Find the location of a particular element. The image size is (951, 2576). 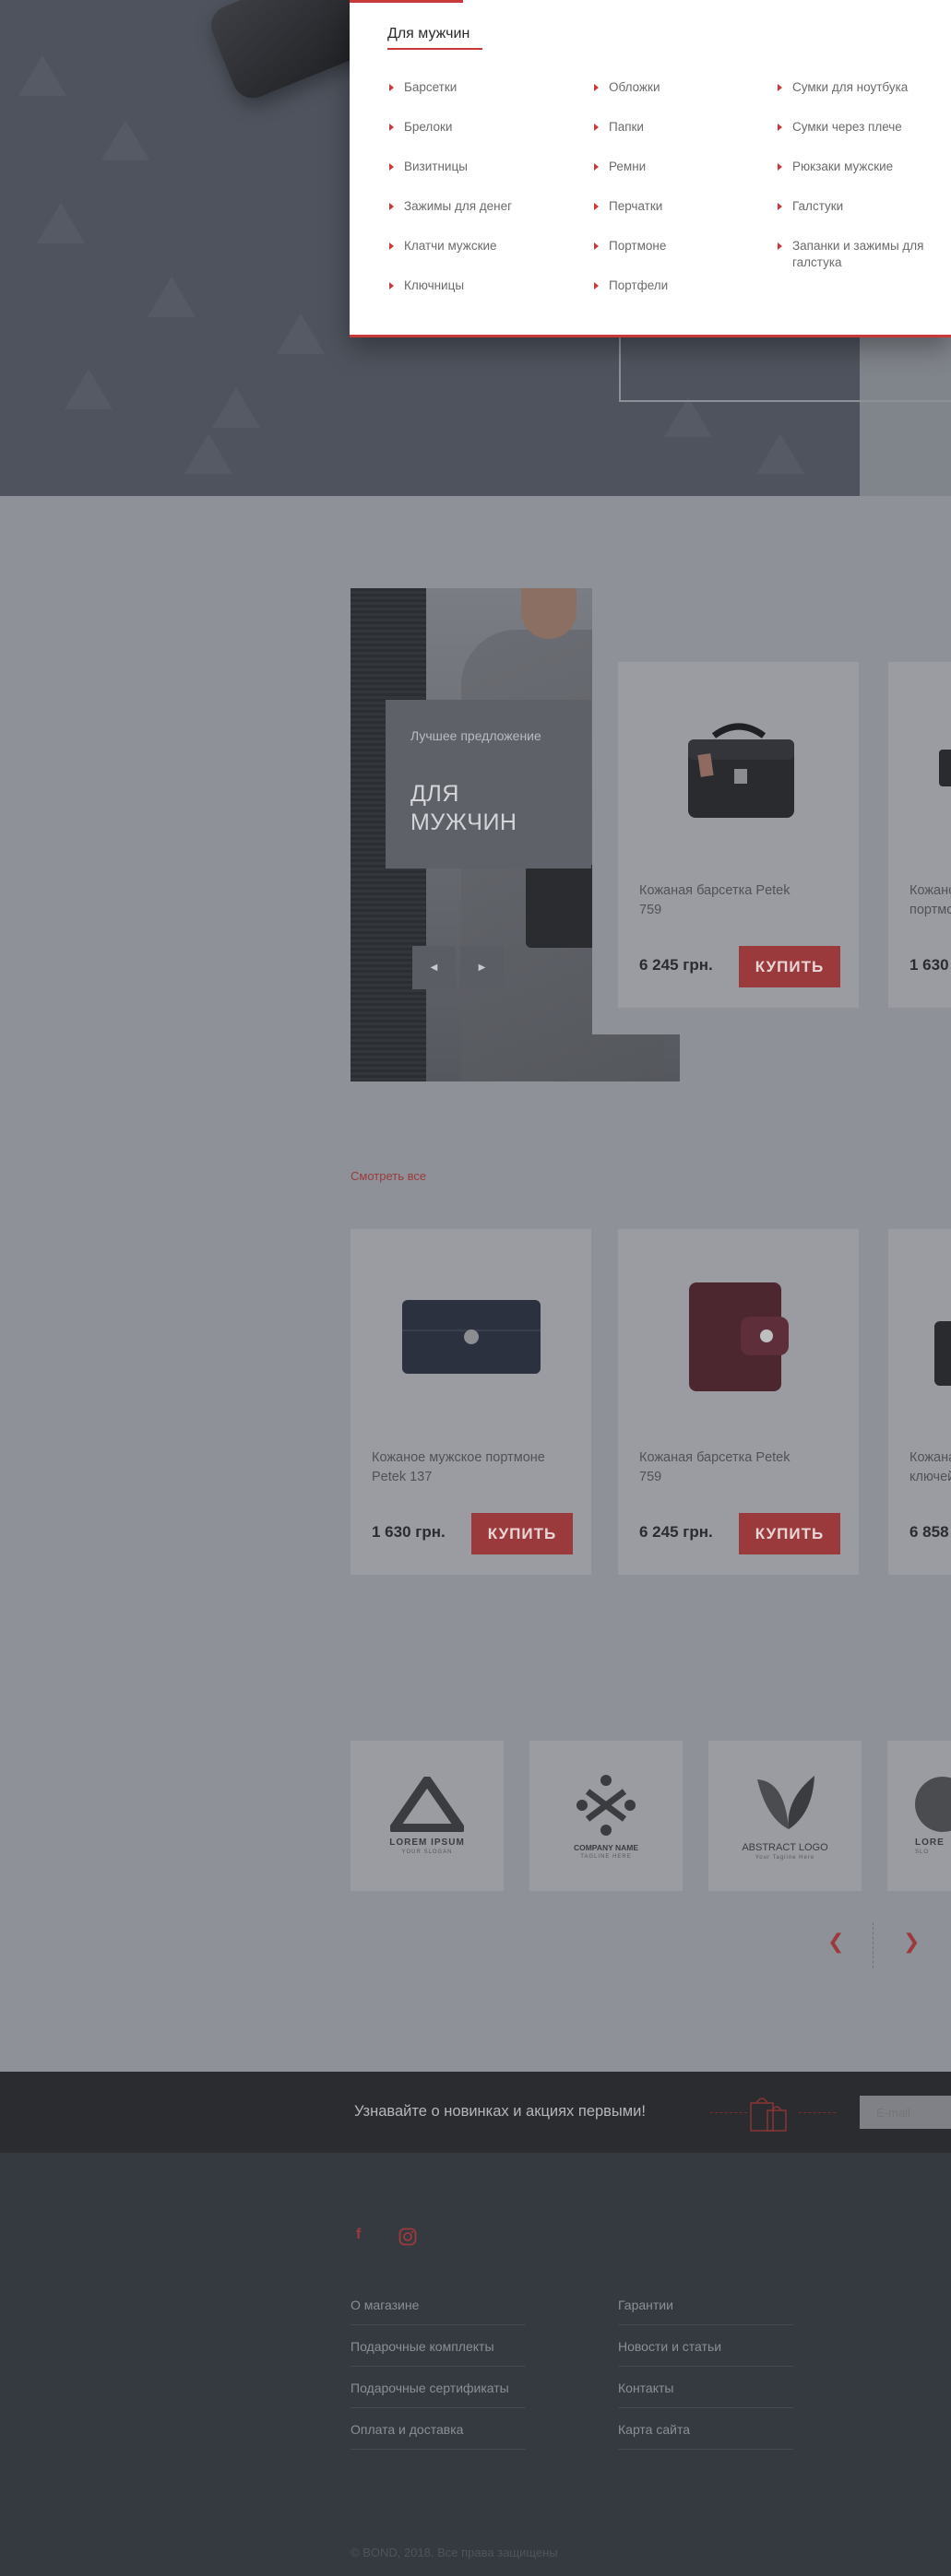

menu-item: Ремни is located at coordinates (684, 178).